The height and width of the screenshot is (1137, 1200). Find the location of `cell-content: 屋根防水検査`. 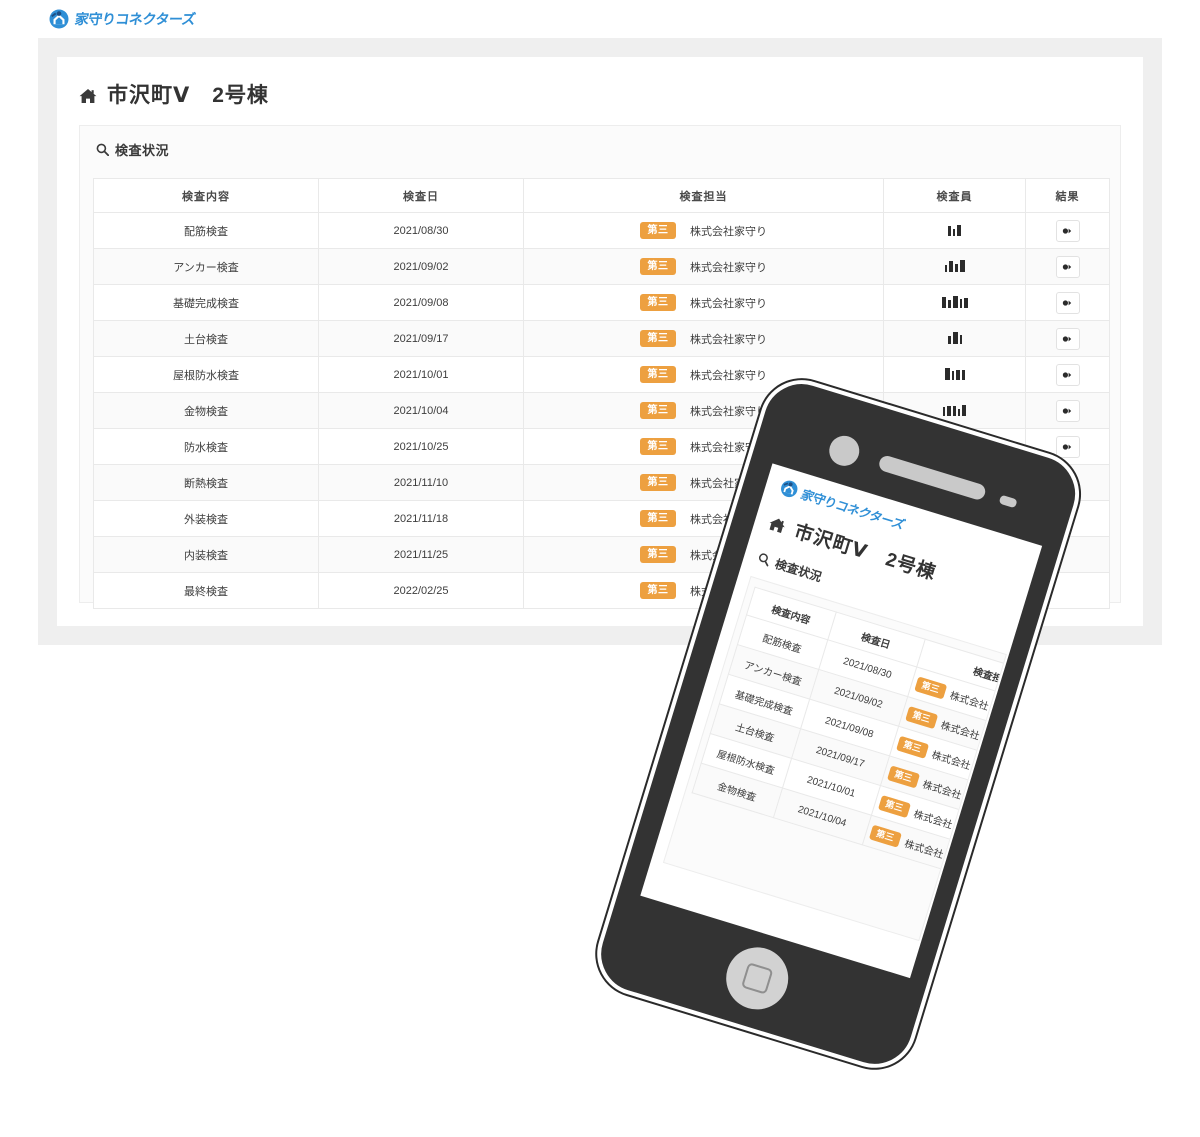

cell-content: 屋根防水検査 is located at coordinates (206, 374).